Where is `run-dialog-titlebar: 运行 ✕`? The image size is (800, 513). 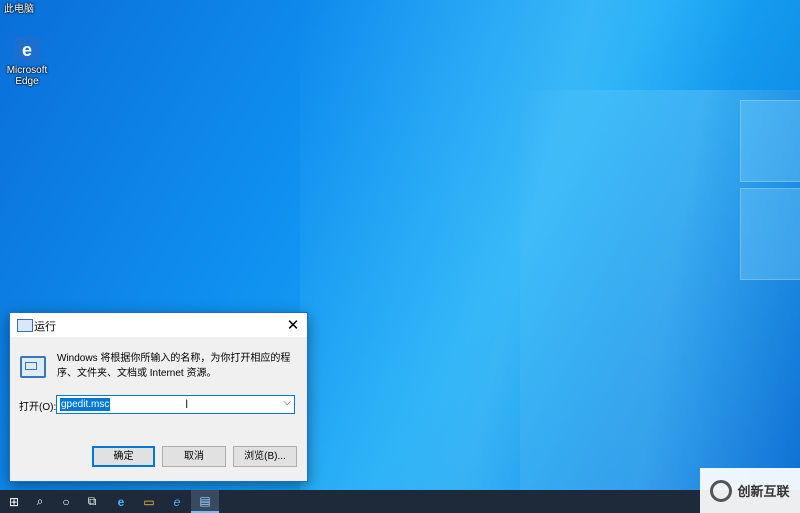
run-dialog-titlebar: 运行 ✕ is located at coordinates (158, 325).